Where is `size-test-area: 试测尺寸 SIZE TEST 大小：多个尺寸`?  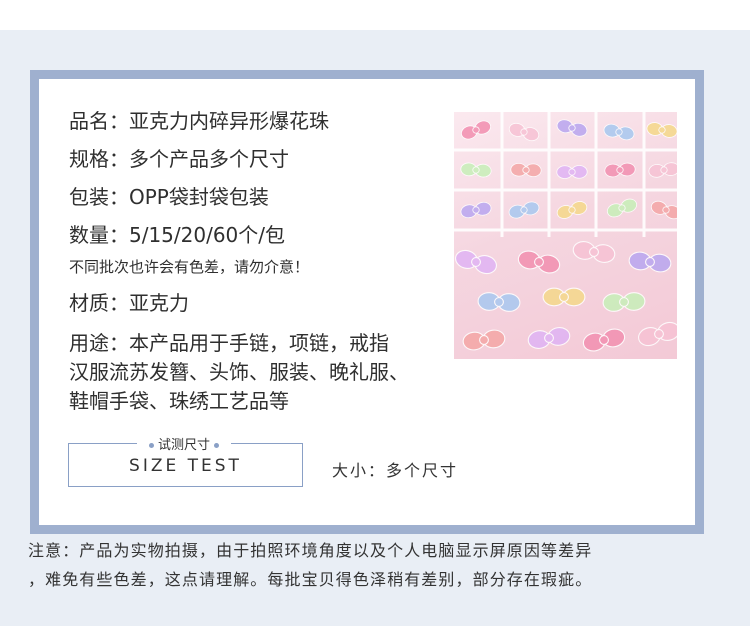 size-test-area: 试测尺寸 SIZE TEST 大小：多个尺寸 is located at coordinates (288, 464).